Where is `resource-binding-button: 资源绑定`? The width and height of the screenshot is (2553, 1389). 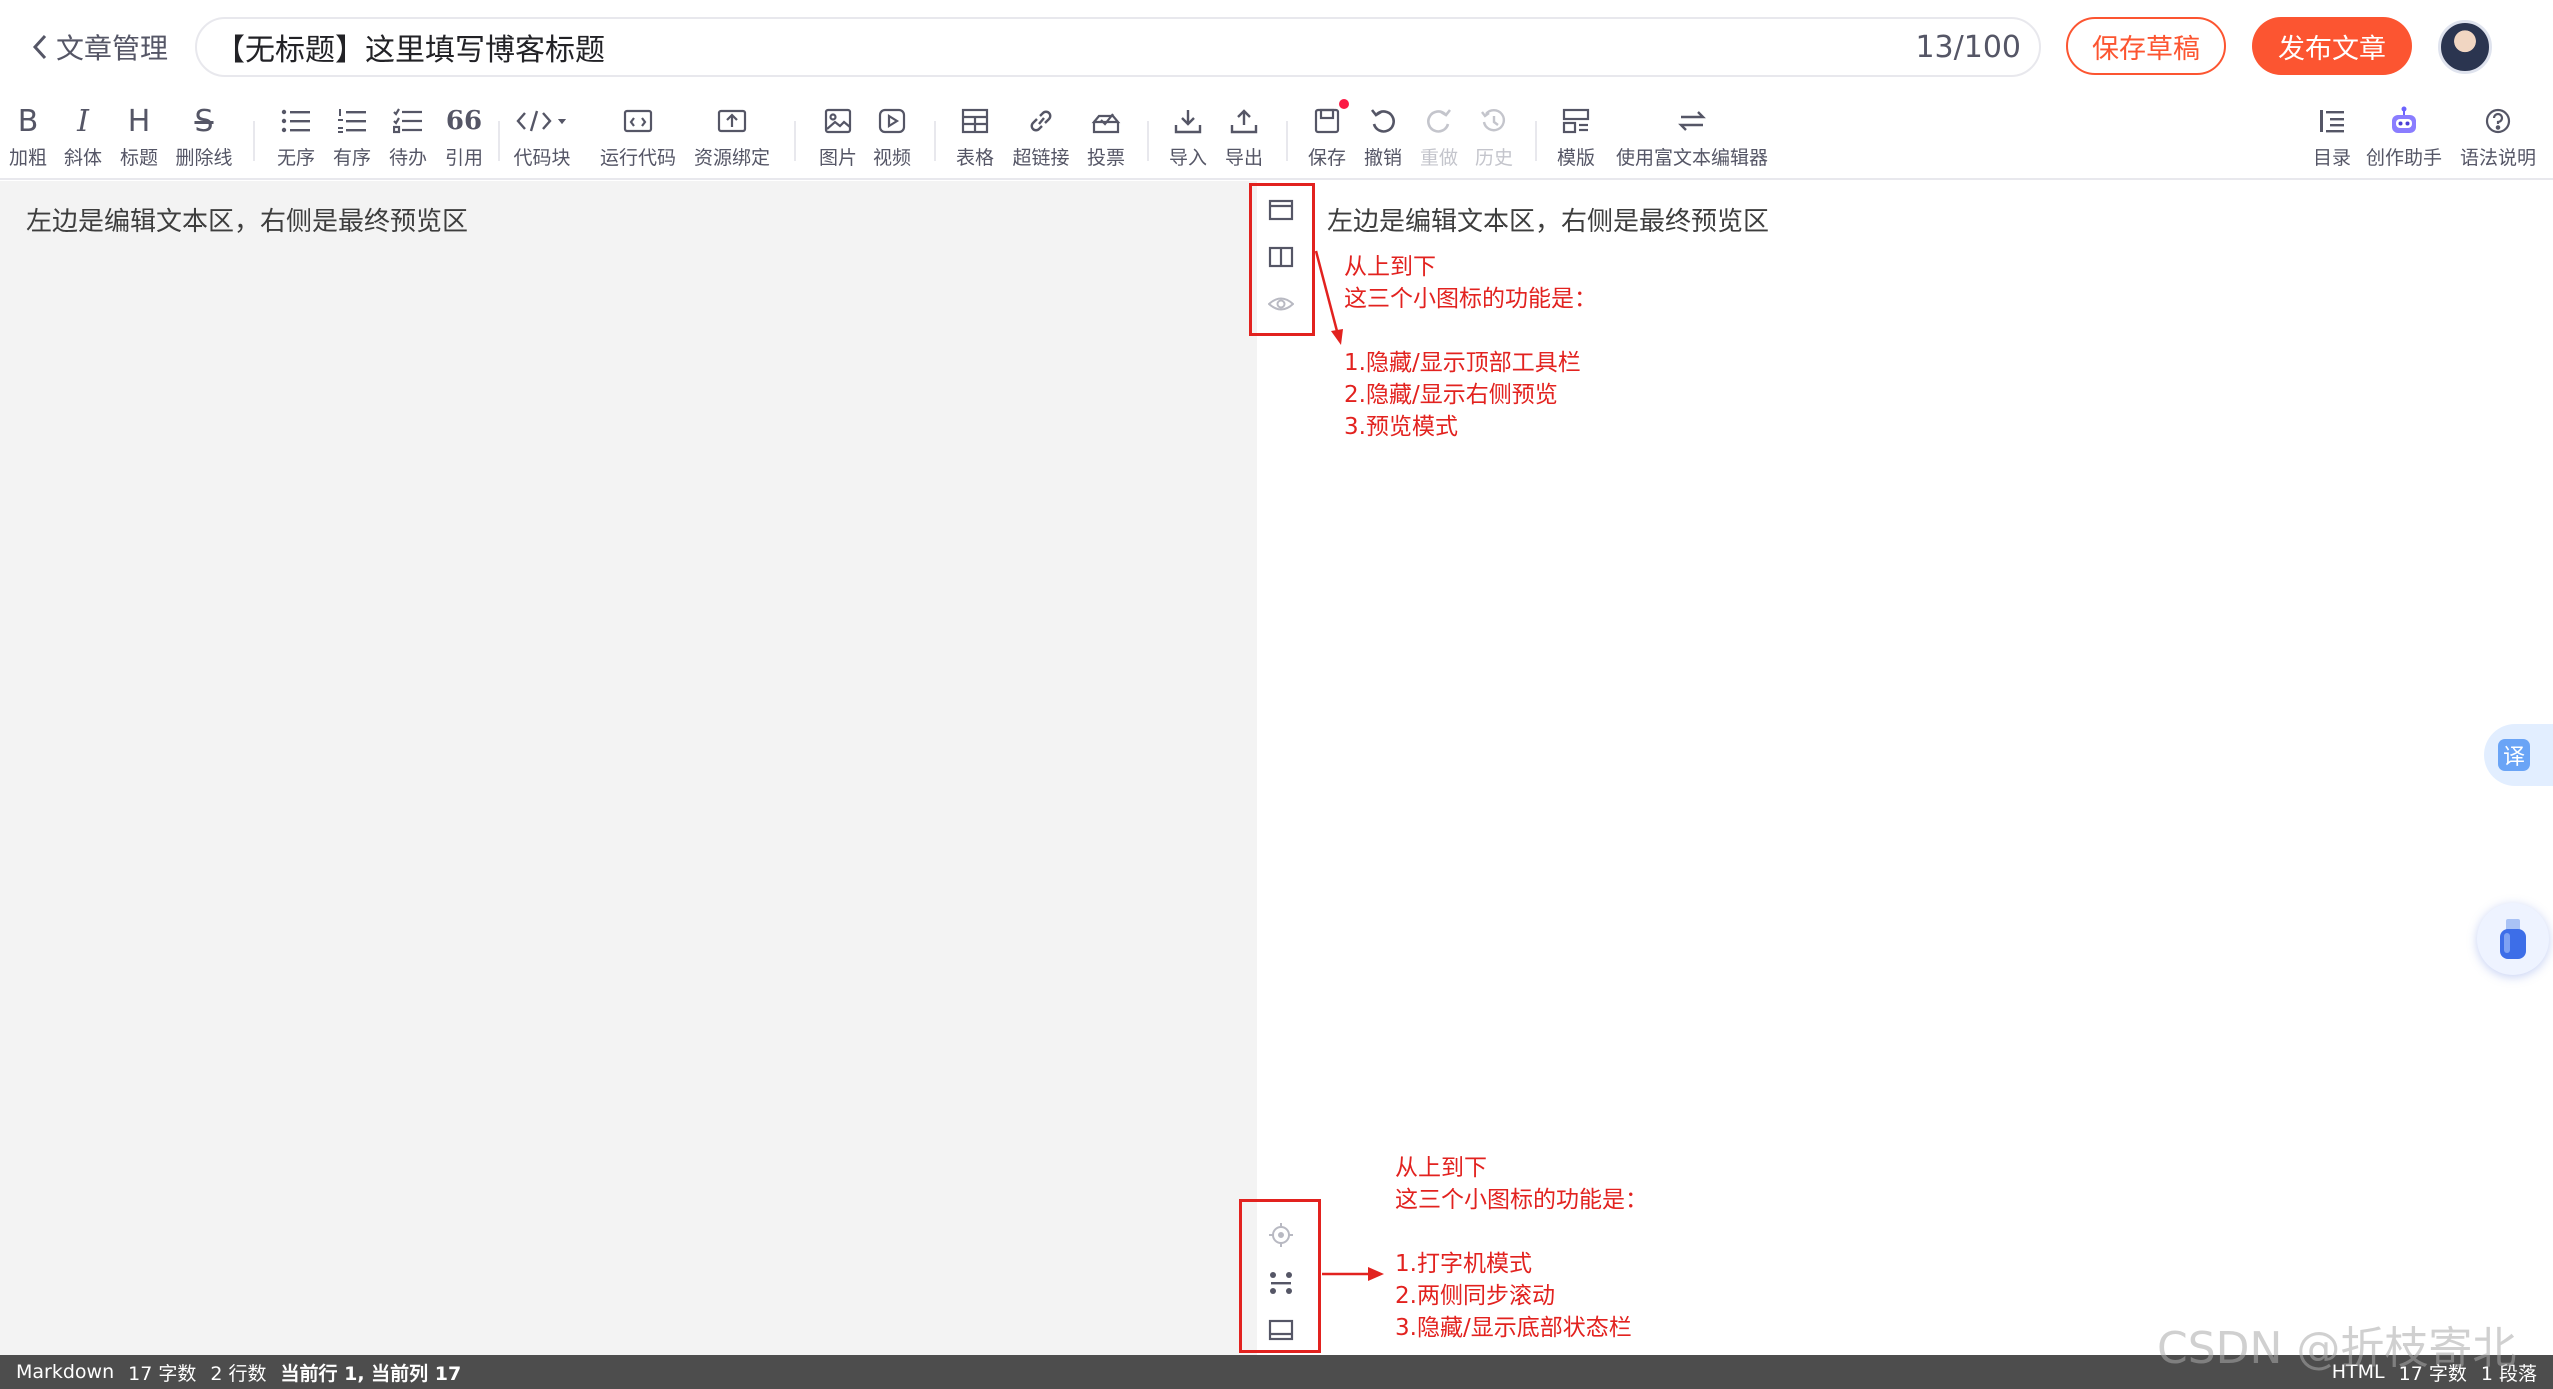
resource-binding-button: 资源绑定 is located at coordinates (732, 136).